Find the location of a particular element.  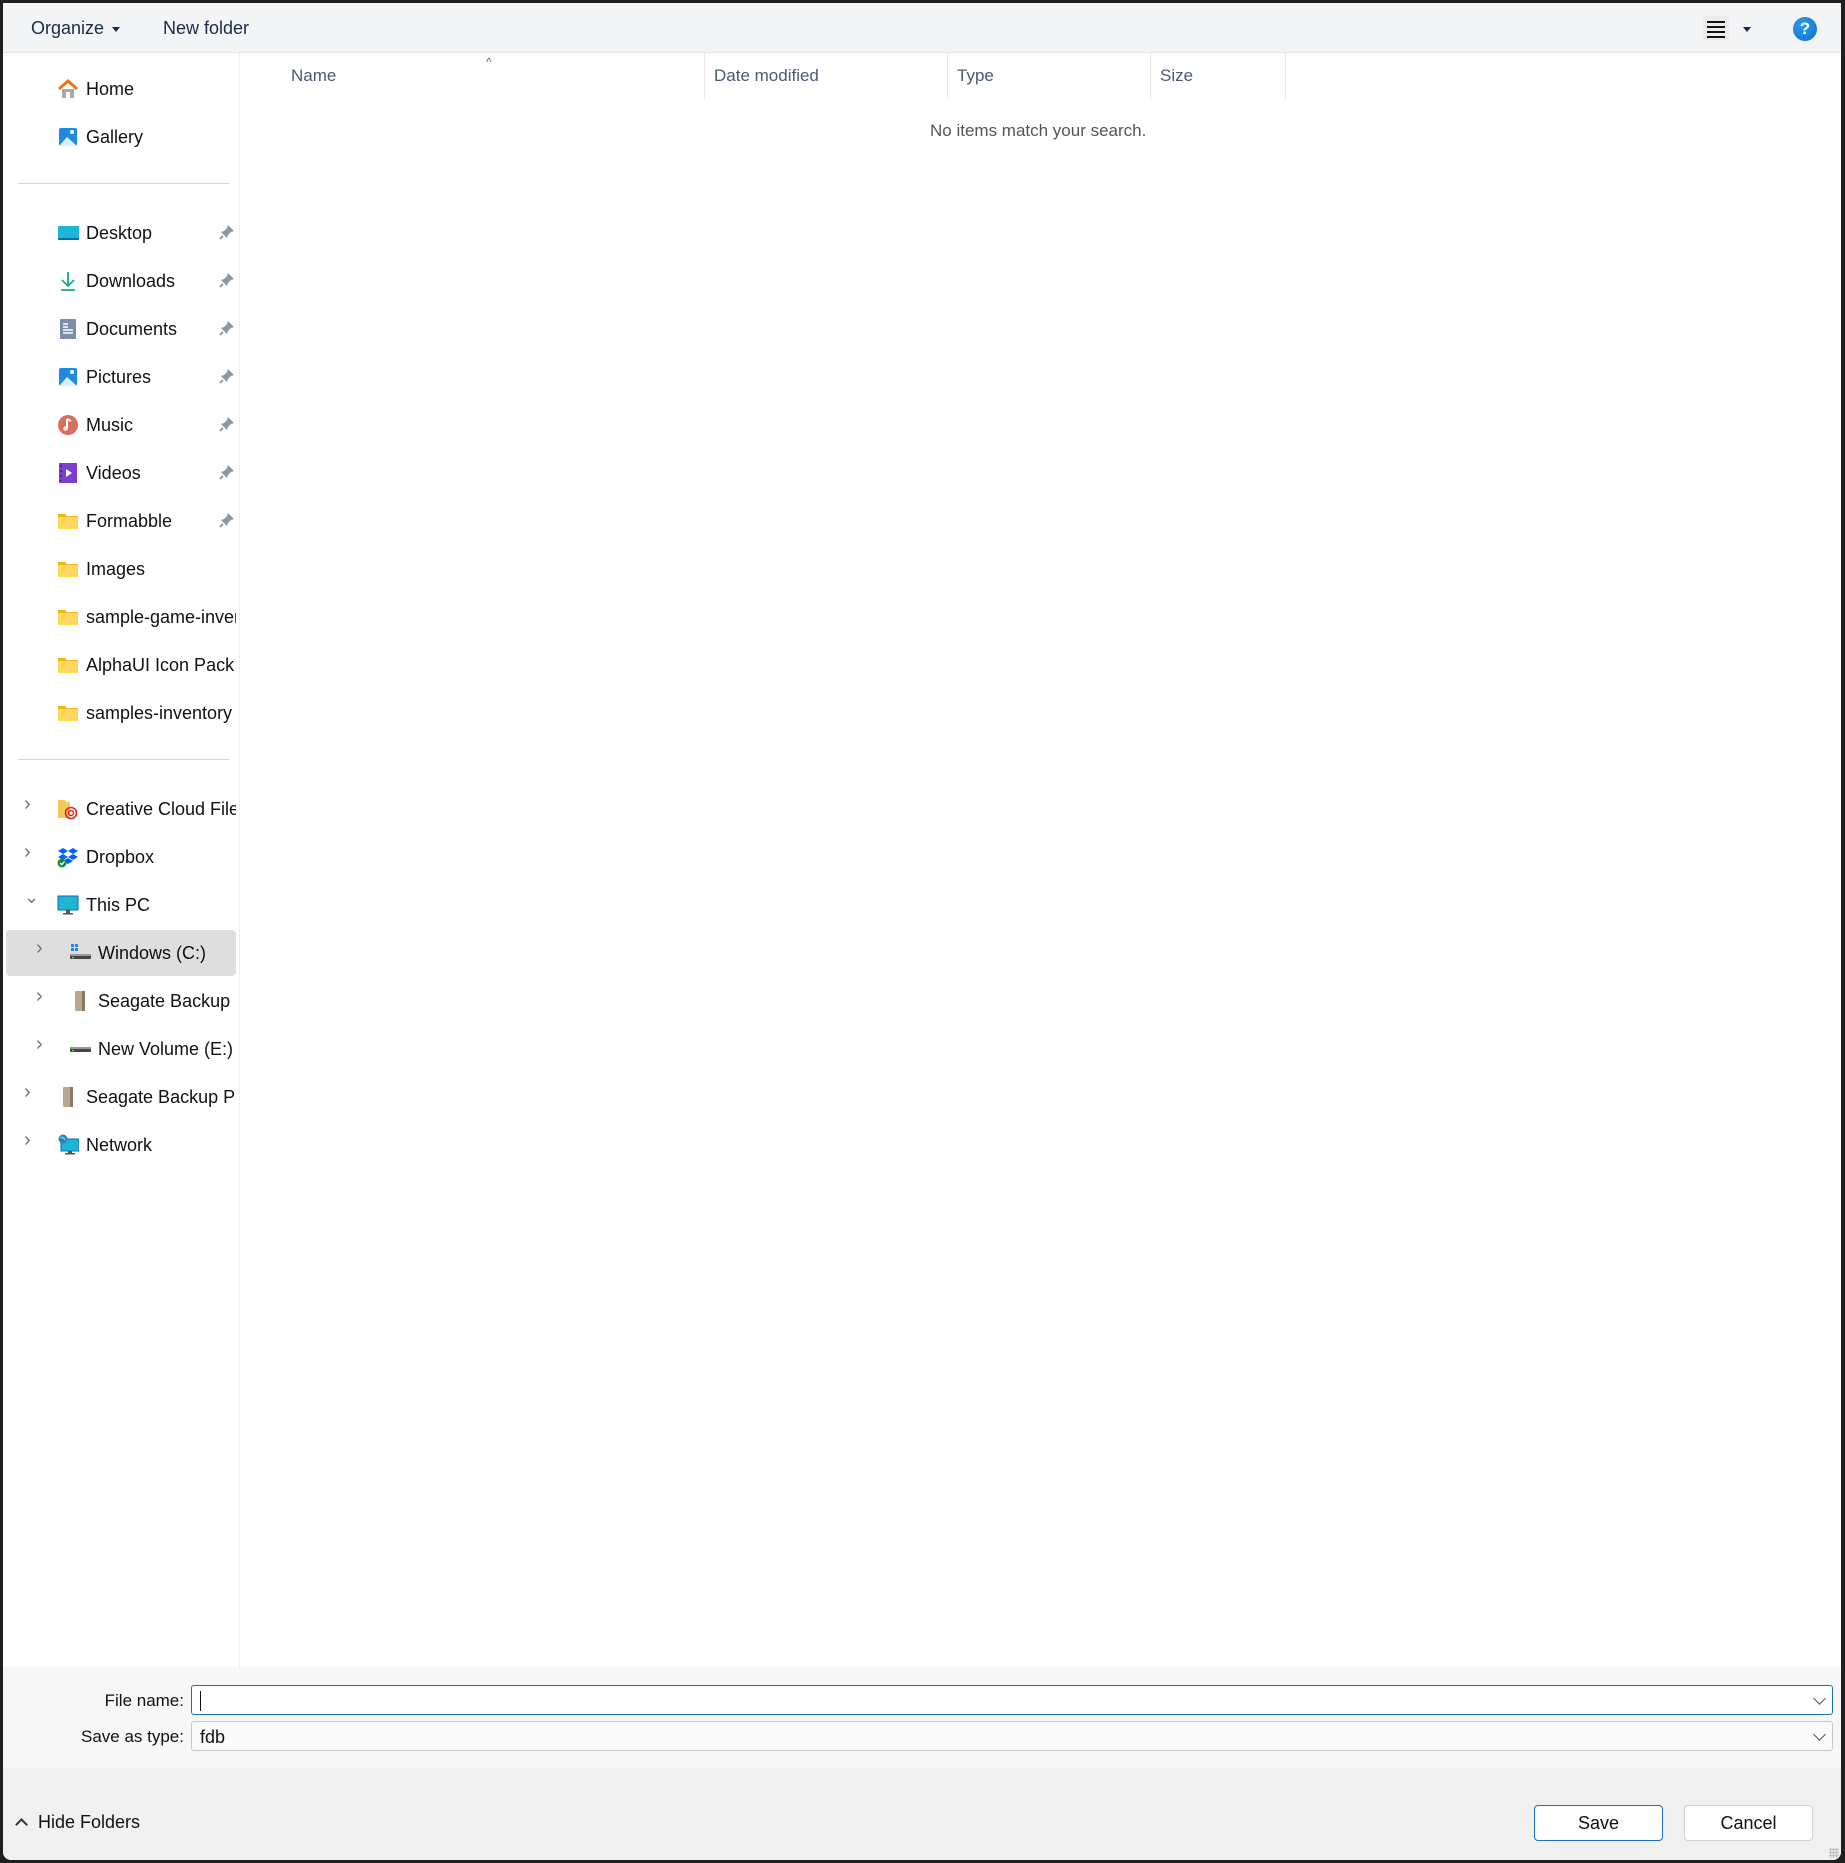

column-header-size: Size is located at coordinates (1176, 76).